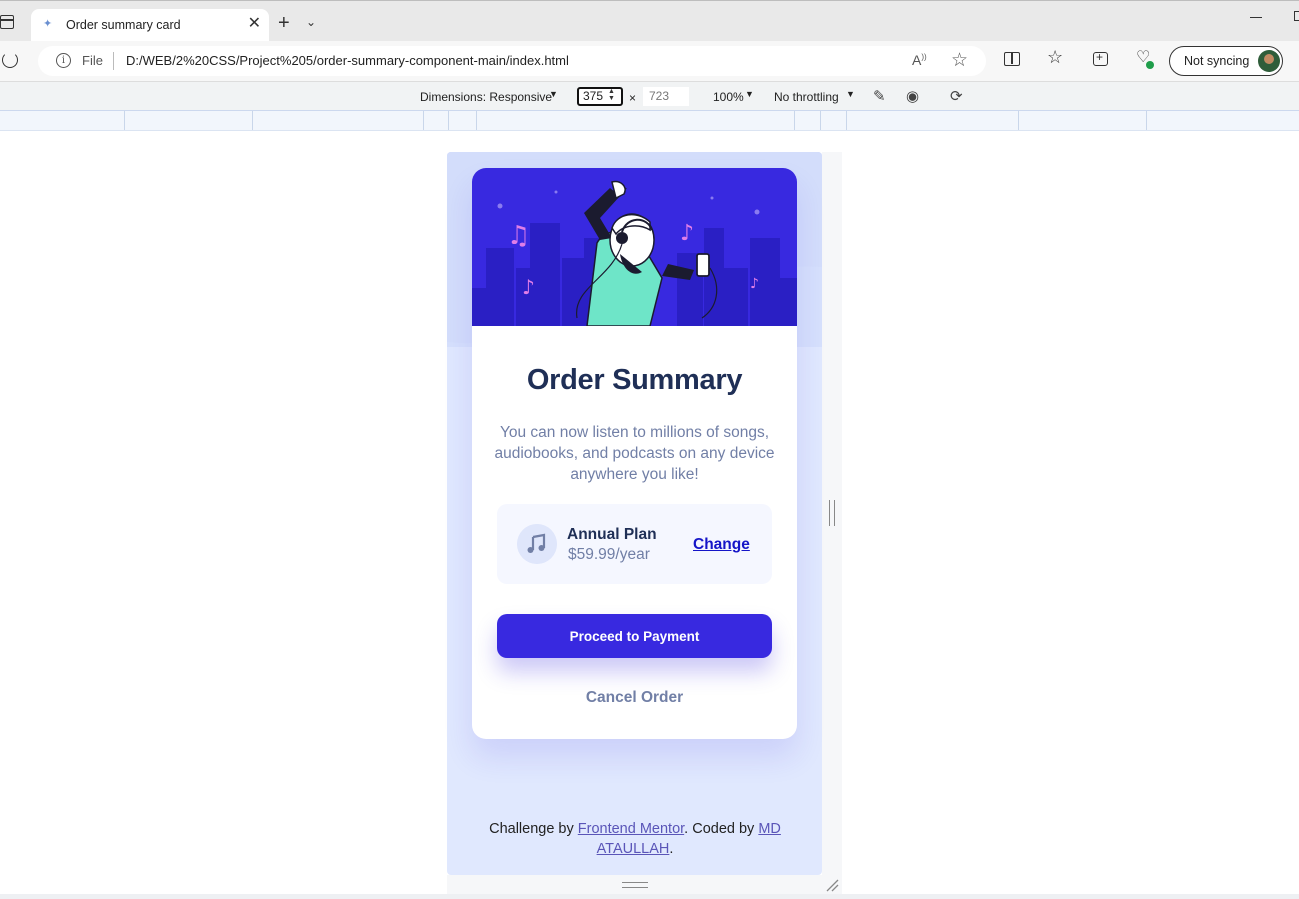  What do you see at coordinates (284, 23) in the screenshot?
I see `new-tab-icon: +` at bounding box center [284, 23].